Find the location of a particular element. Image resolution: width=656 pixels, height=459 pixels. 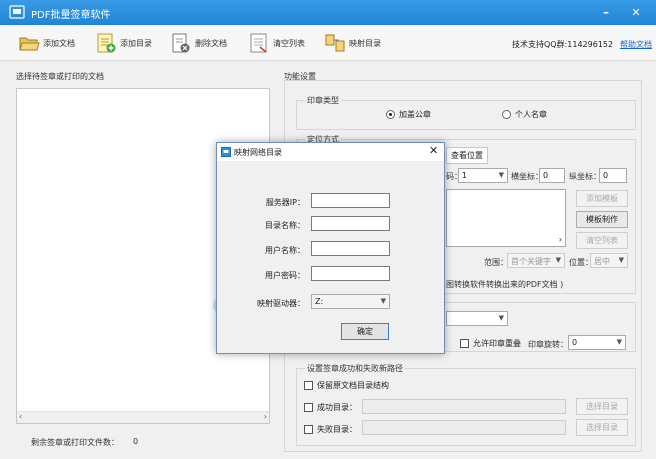

keep-structure-checkbox: 保留原文档目录结构 is located at coordinates (346, 385).